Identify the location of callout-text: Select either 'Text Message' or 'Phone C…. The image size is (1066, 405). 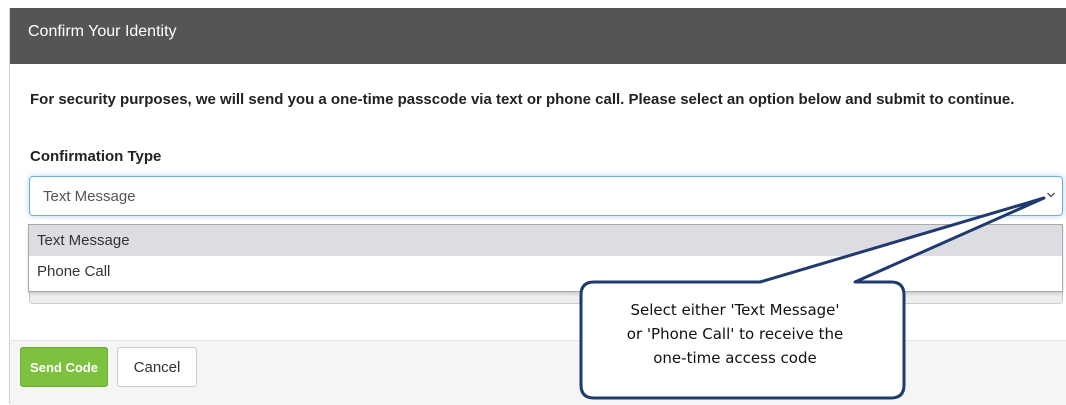
(735, 341).